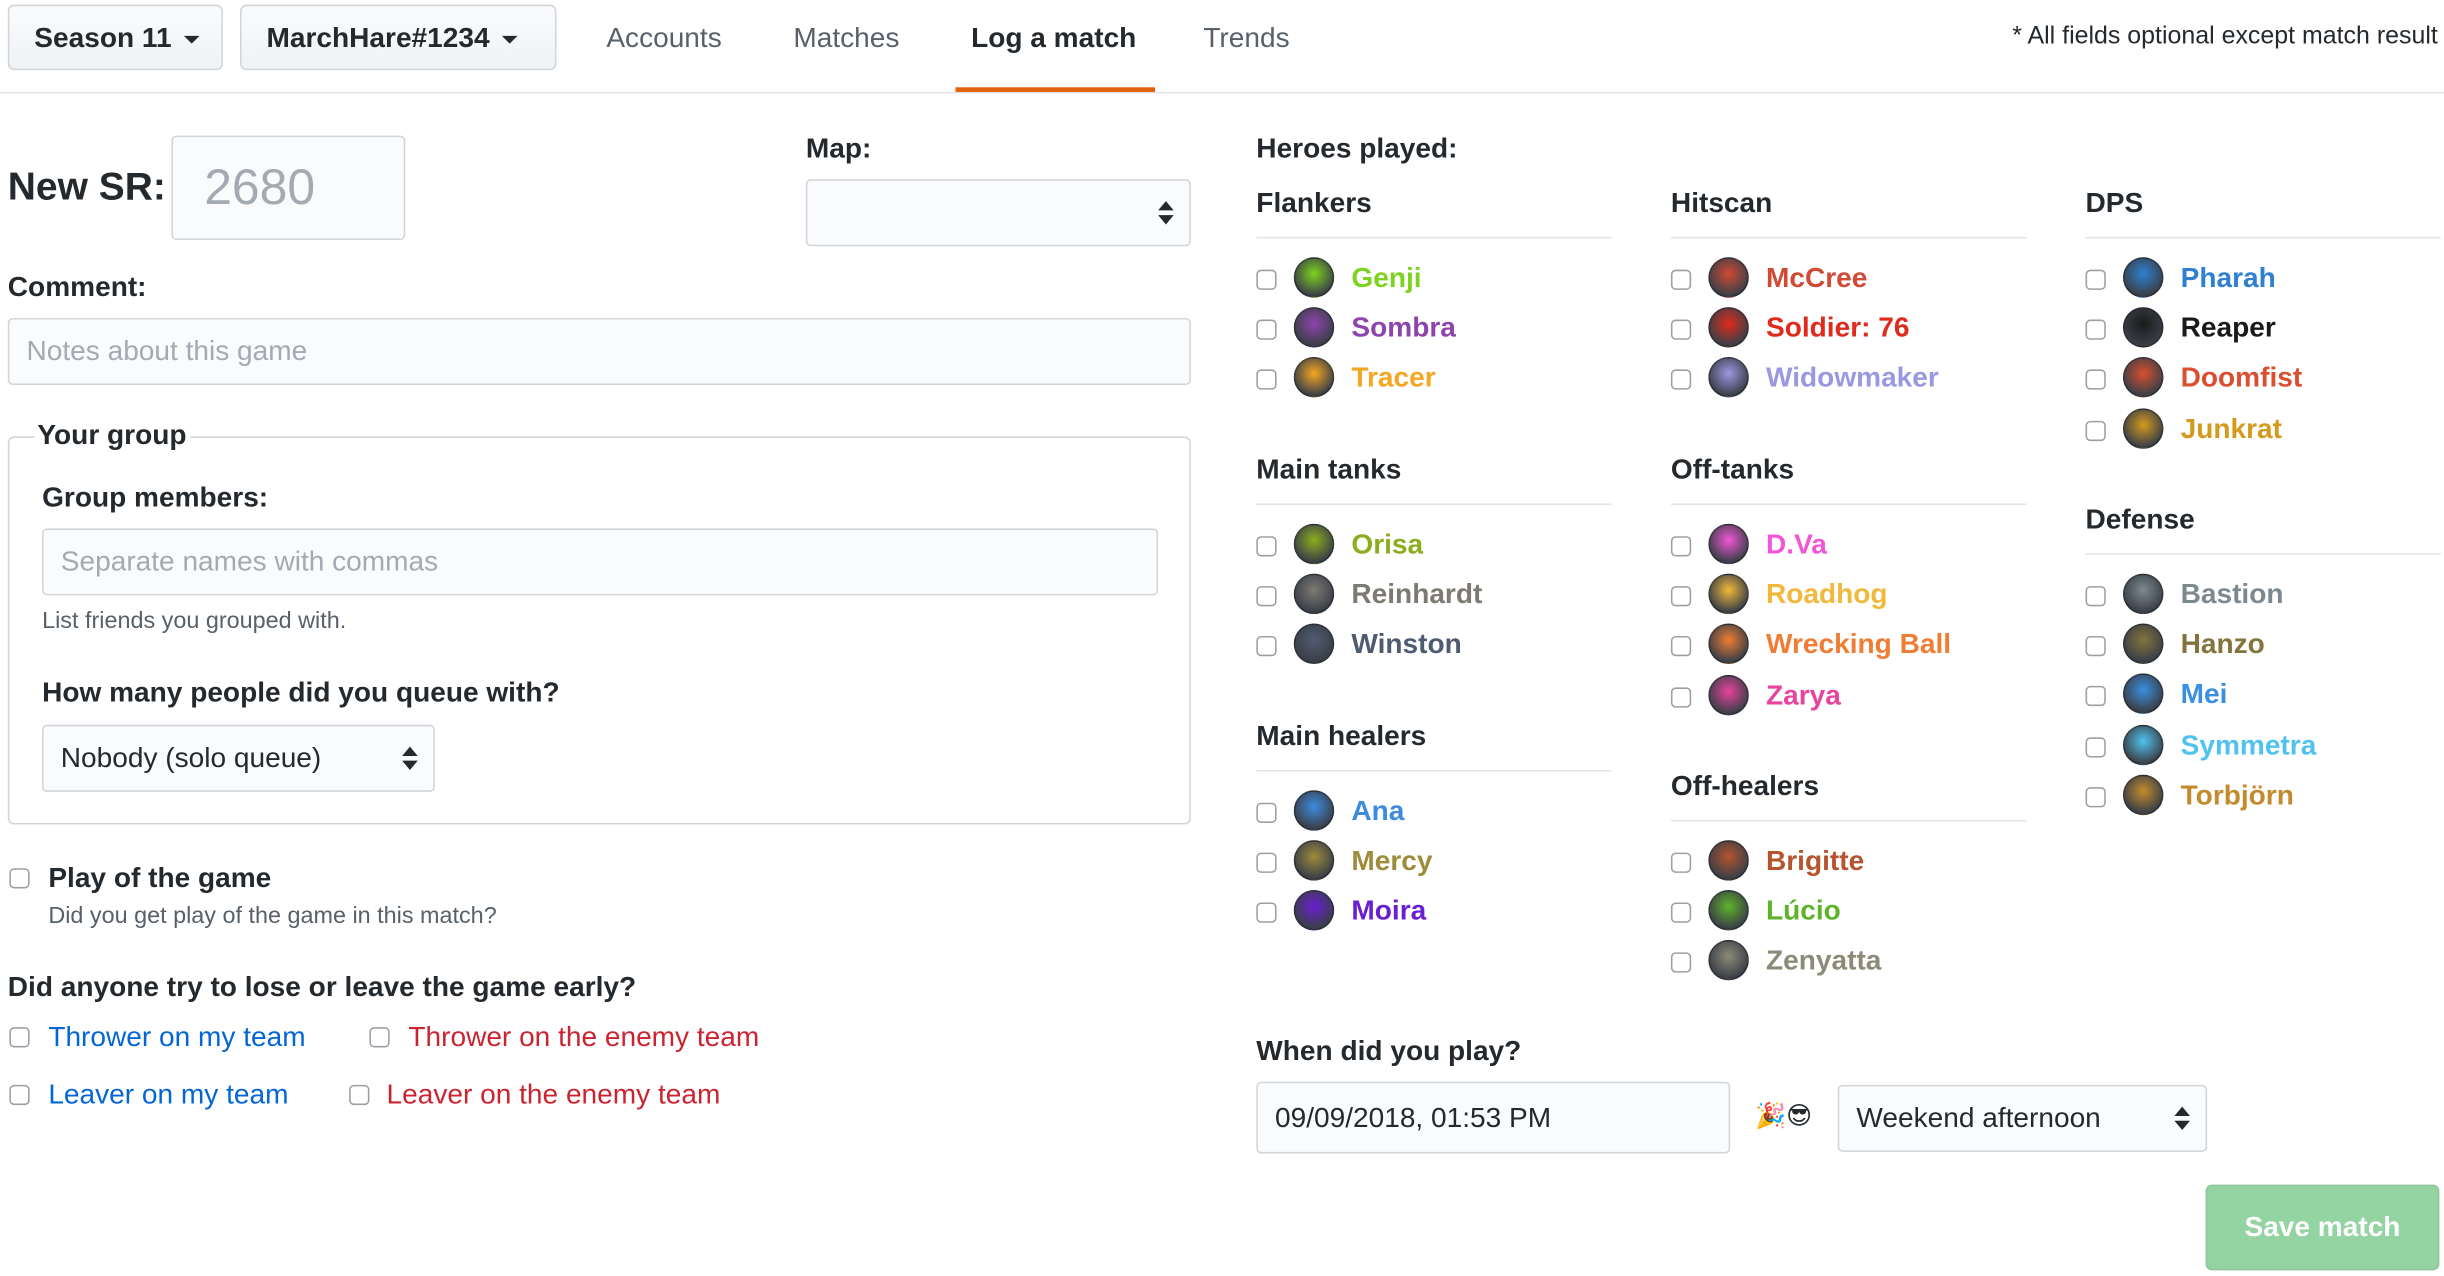 This screenshot has height=1276, width=2444. What do you see at coordinates (1246, 38) in the screenshot?
I see `tab-trends: Trends` at bounding box center [1246, 38].